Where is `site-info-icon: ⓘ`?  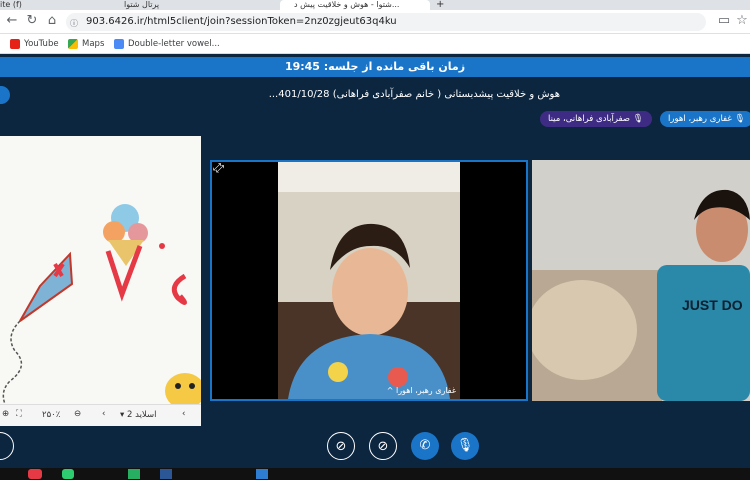
site-info-icon: ⓘ is located at coordinates (74, 23).